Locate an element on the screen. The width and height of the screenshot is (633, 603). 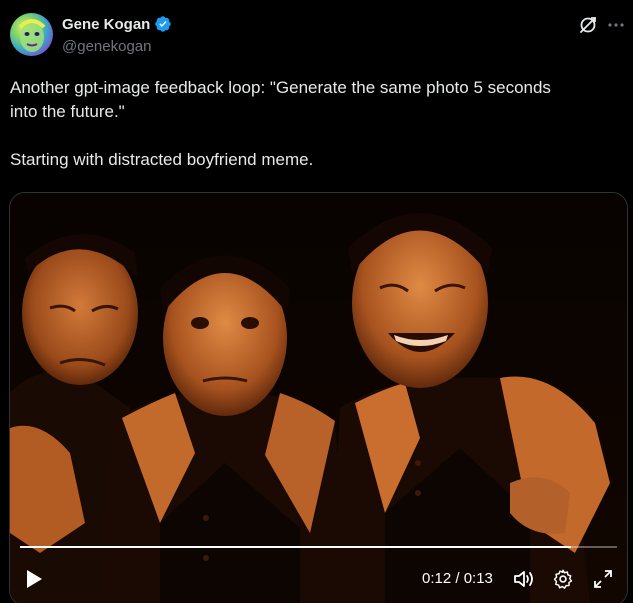
volume-icon is located at coordinates (524, 579).